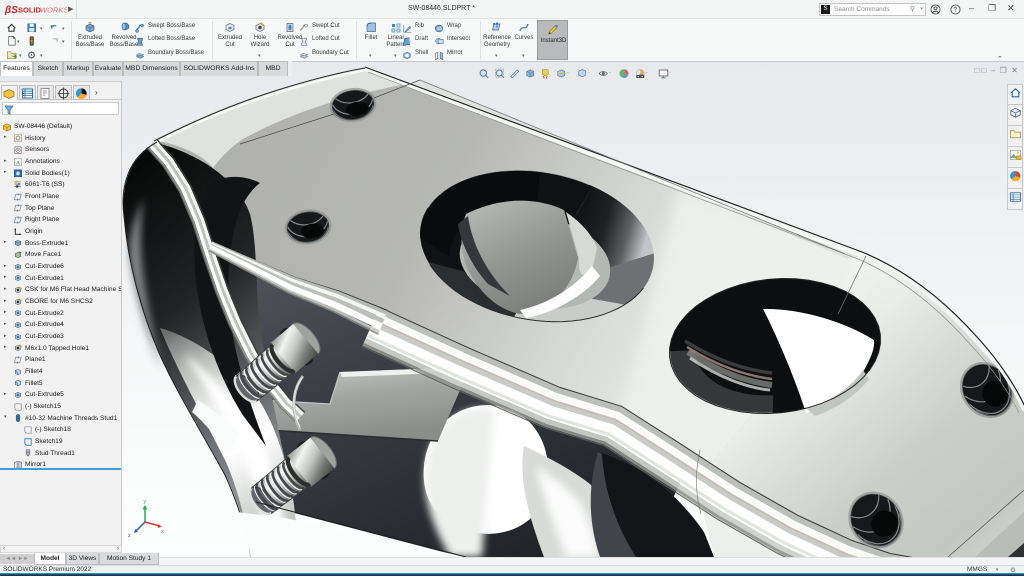 This screenshot has width=1024, height=576. What do you see at coordinates (145, 502) in the screenshot?
I see `svg-text: y` at bounding box center [145, 502].